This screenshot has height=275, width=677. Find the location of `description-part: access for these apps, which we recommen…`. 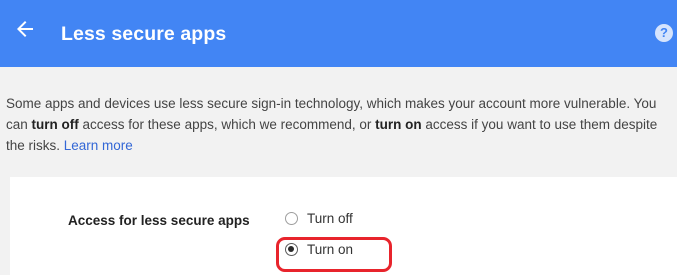

description-part: access for these apps, which we recommen… is located at coordinates (227, 124).